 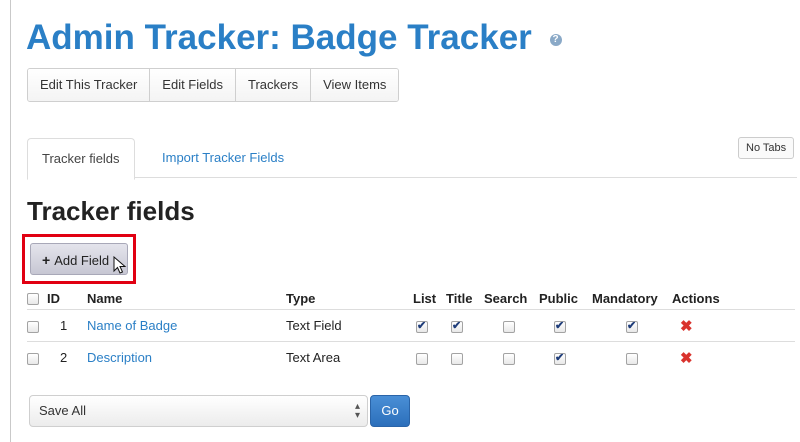 I want to click on col-list: List, so click(x=425, y=298).